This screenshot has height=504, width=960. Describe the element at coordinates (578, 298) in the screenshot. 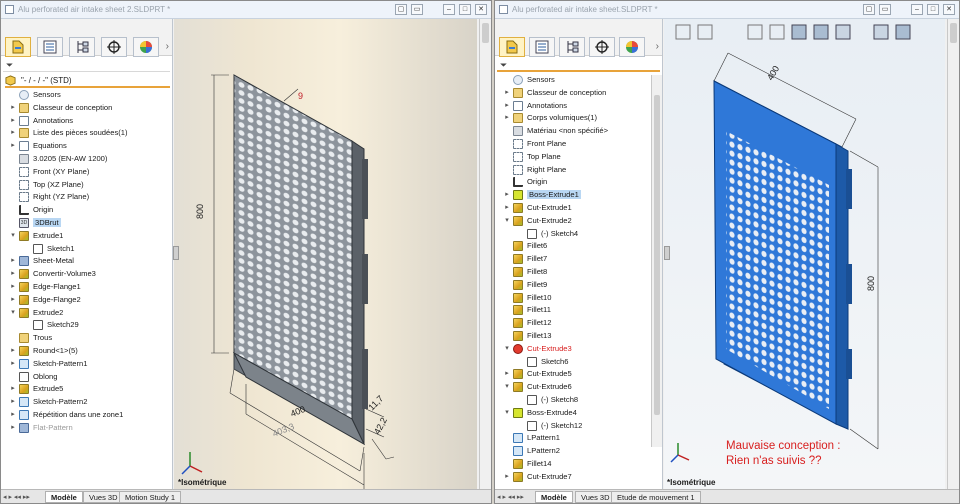

I see `tree-item: Fillet10` at that location.